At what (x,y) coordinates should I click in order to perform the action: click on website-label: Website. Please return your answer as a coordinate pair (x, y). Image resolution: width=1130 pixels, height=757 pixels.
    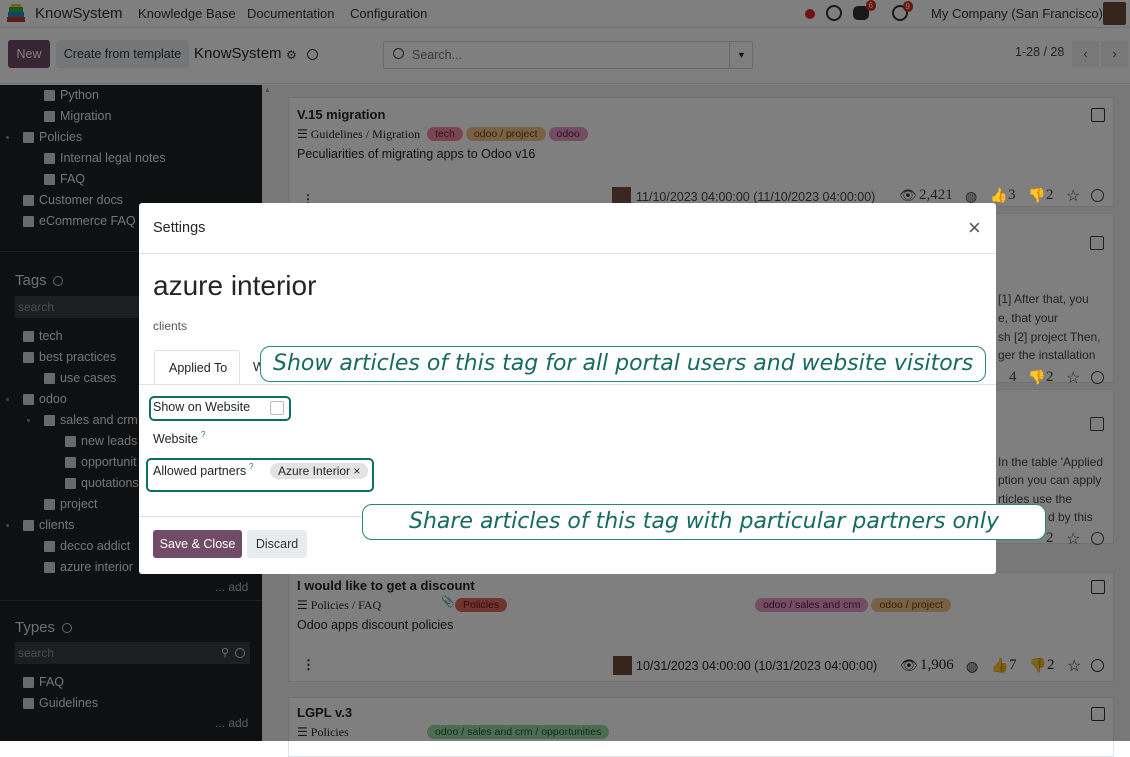
    Looking at the image, I should click on (175, 439).